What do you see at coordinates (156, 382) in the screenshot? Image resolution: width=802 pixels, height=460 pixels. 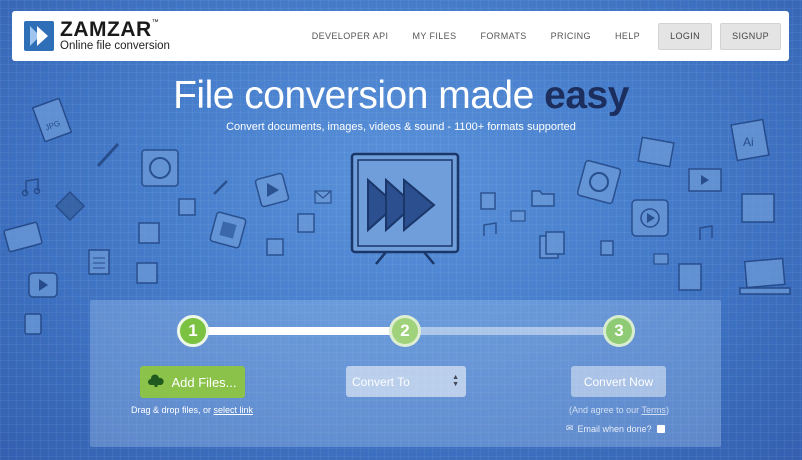 I see `upload-cloud-icon` at bounding box center [156, 382].